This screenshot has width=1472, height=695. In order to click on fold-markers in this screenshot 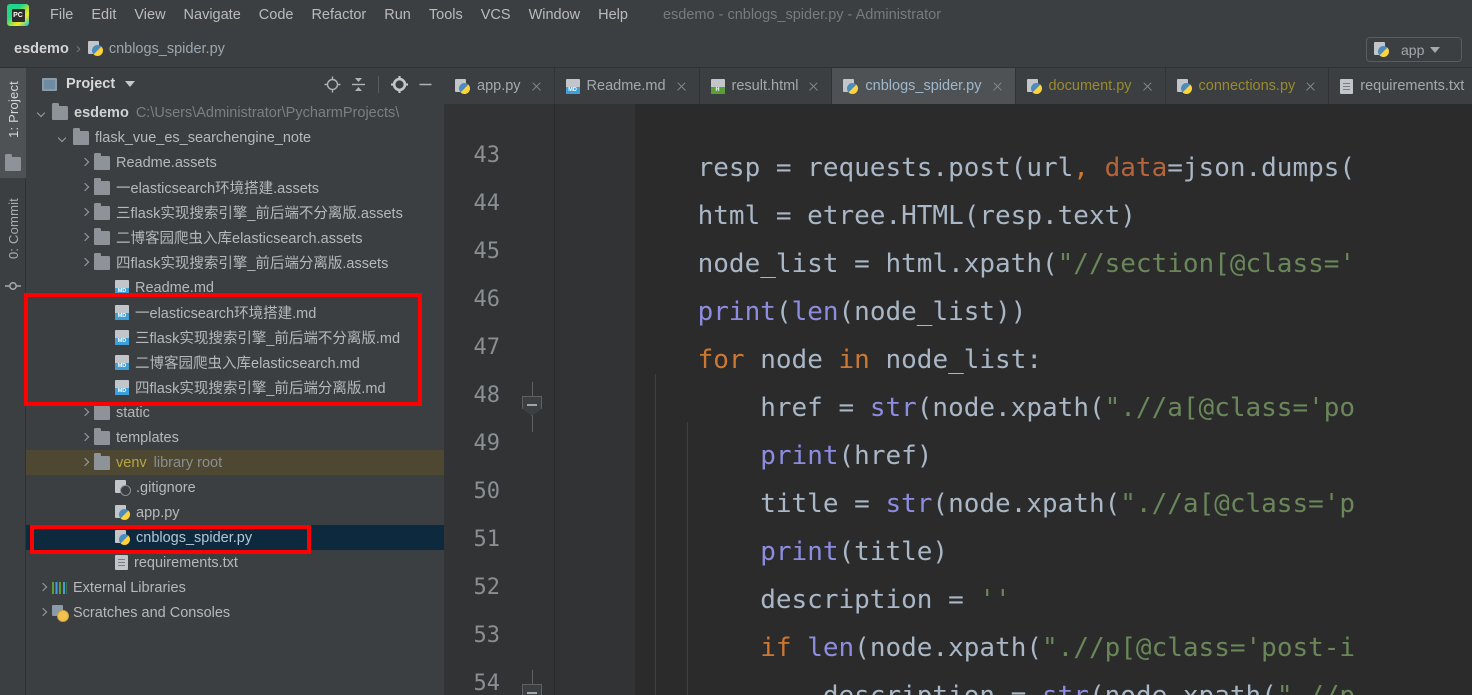, I will do `click(532, 399)`.